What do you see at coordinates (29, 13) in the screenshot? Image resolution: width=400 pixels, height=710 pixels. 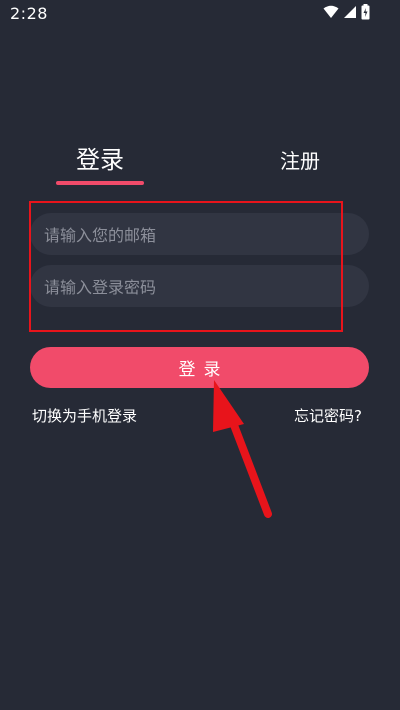 I see `status-time: 2:28` at bounding box center [29, 13].